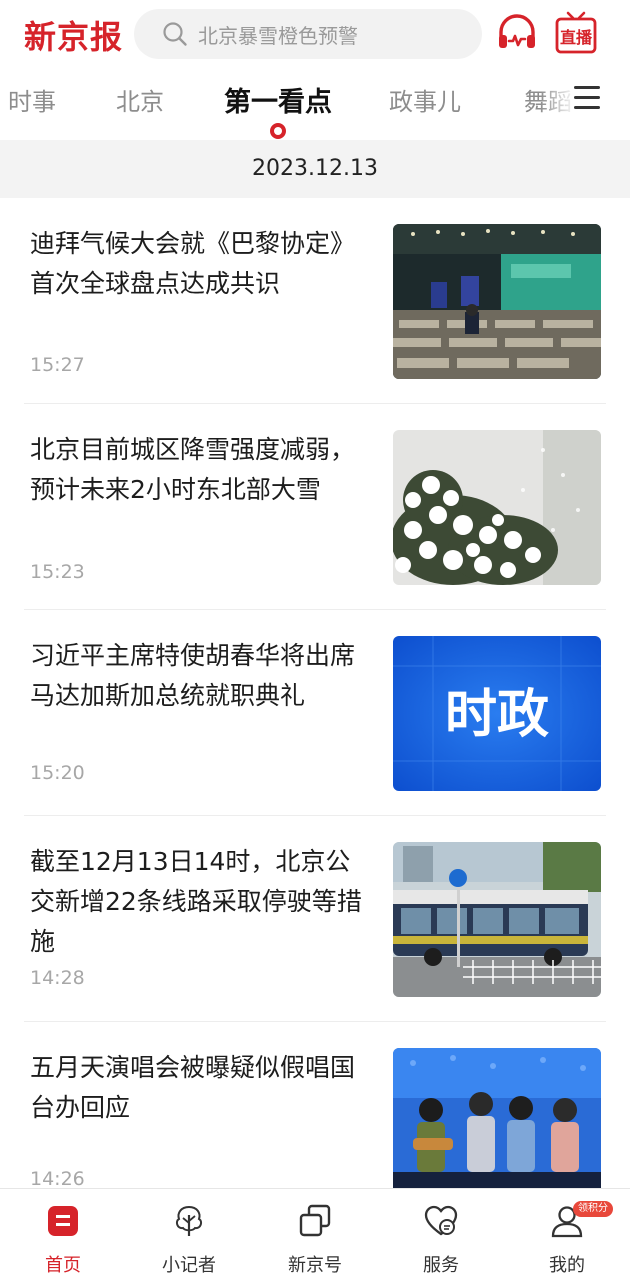 Image resolution: width=630 pixels, height=1280 pixels. What do you see at coordinates (278, 99) in the screenshot?
I see `tab-diyikandian: 第一看点` at bounding box center [278, 99].